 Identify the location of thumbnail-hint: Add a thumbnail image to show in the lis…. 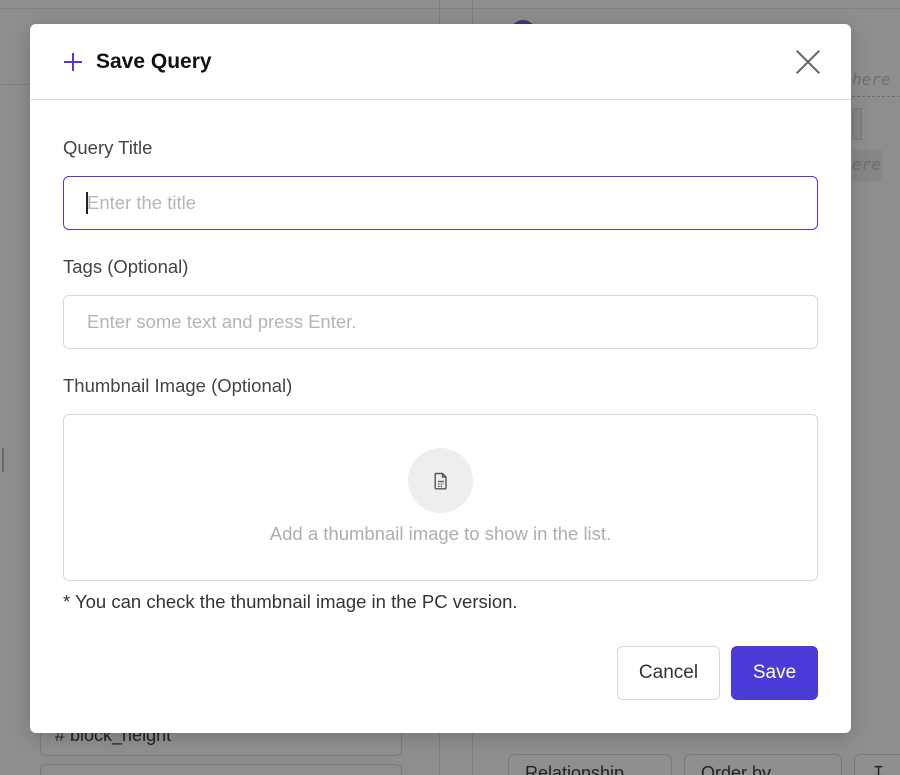
(440, 533).